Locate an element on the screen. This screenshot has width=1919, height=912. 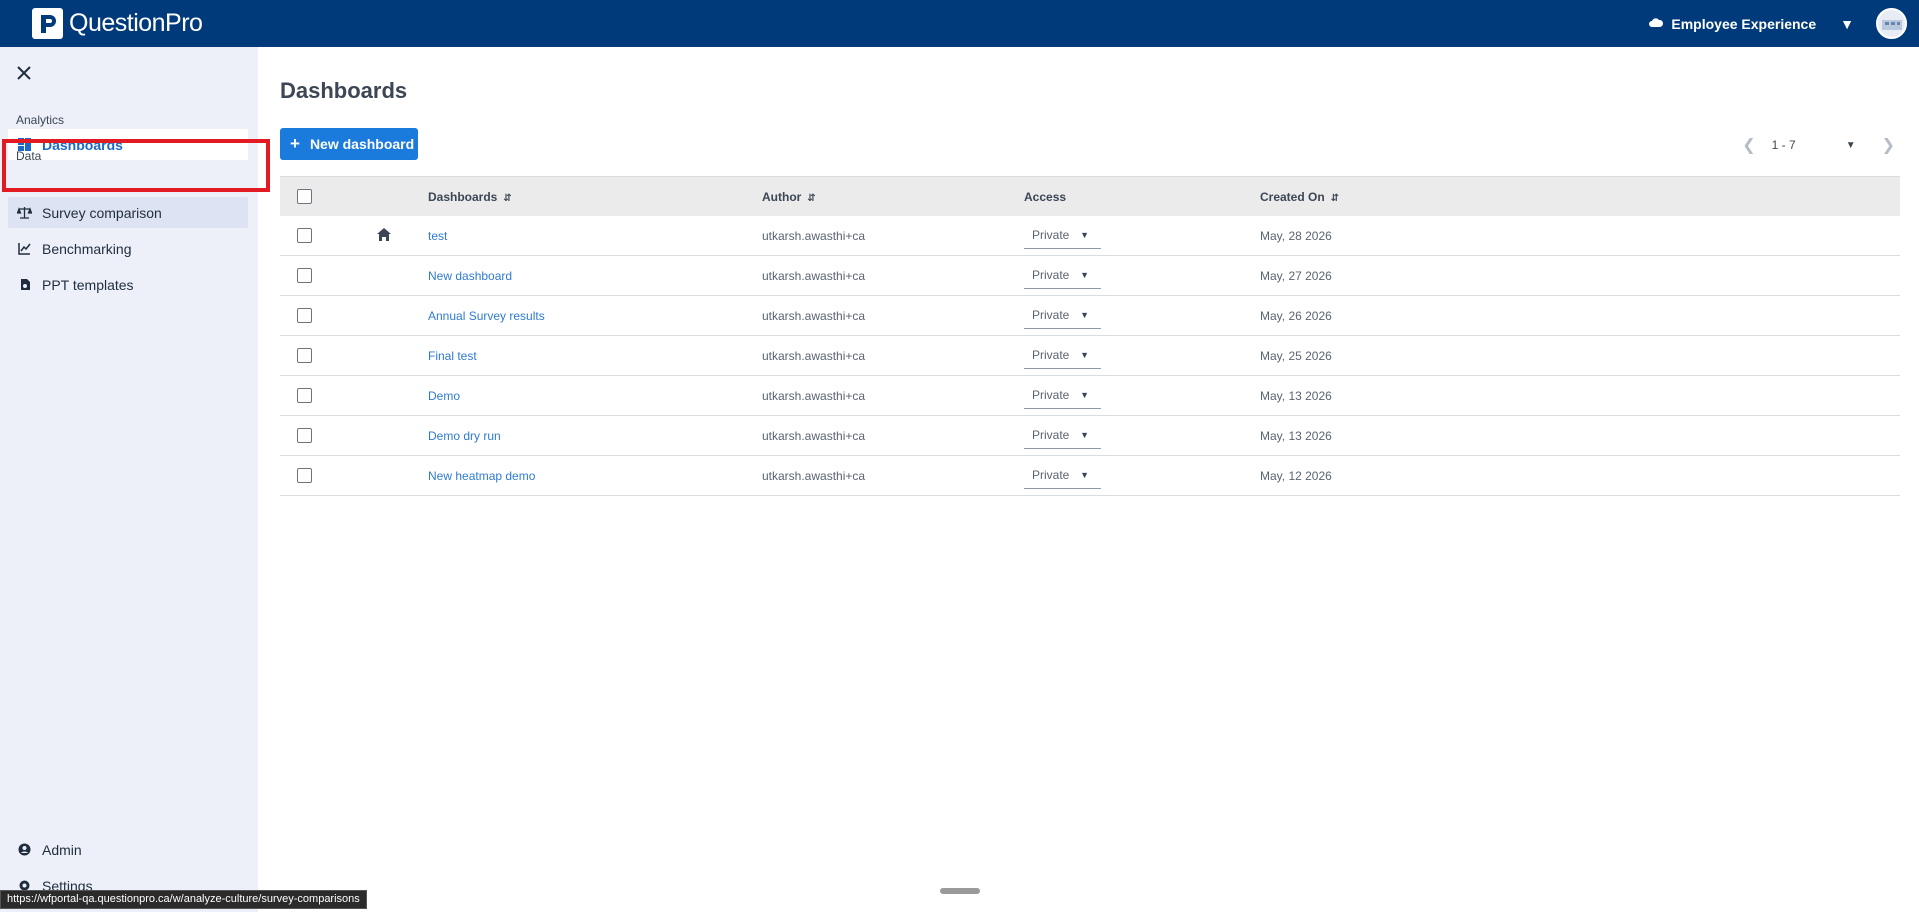
pagination: ❮ 1 - 7 ▼ ❯ is located at coordinates (1818, 145).